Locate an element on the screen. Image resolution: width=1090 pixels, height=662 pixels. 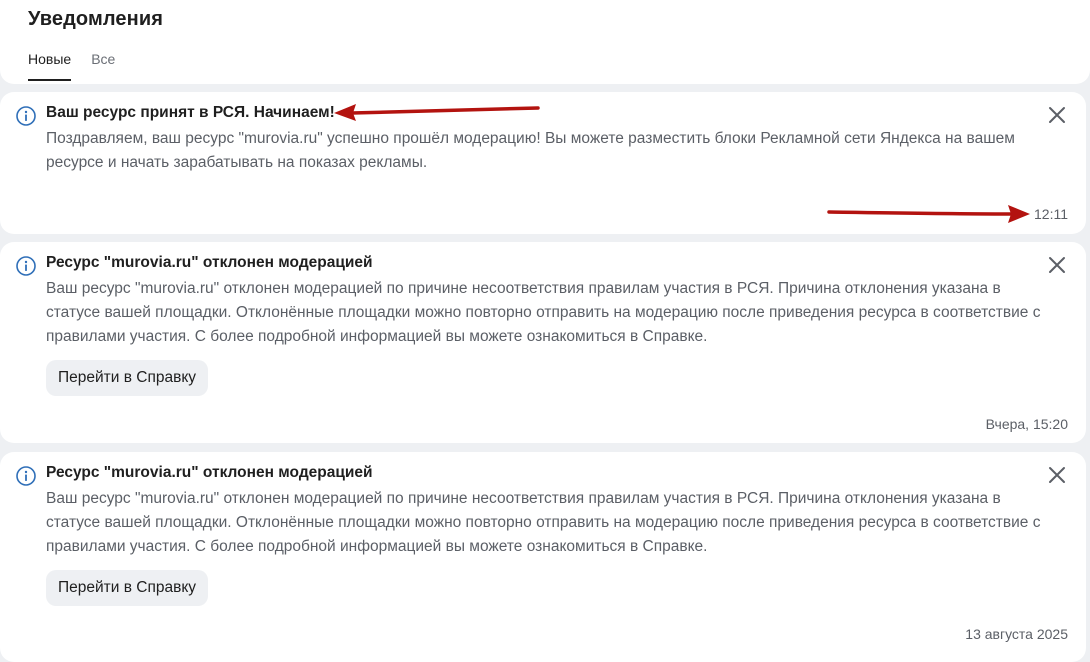
tab-all: Все is located at coordinates (103, 66).